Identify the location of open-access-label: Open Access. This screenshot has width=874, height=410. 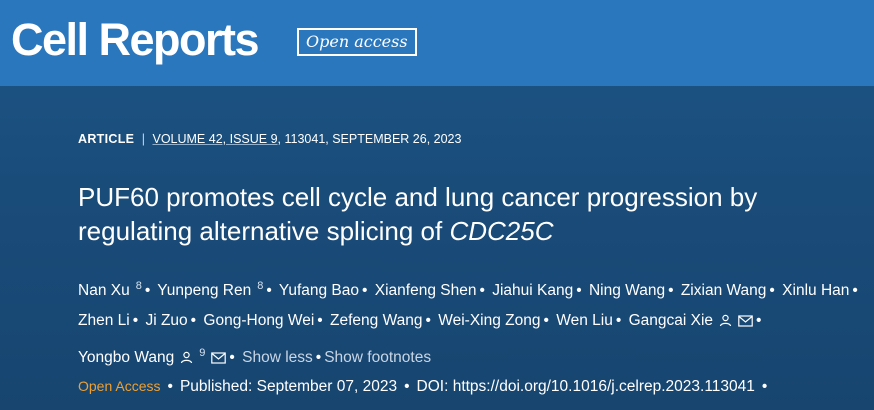
(119, 386).